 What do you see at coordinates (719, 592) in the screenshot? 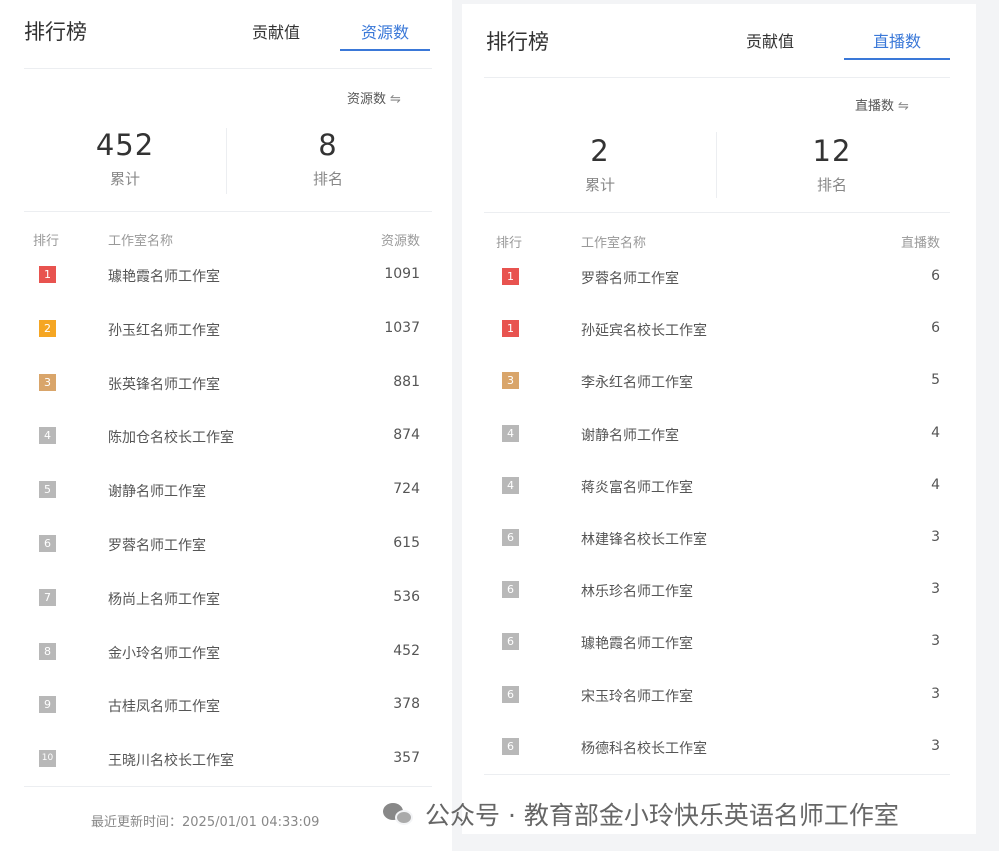
I see `table-row: 6 林乐珍名师工作室 3` at bounding box center [719, 592].